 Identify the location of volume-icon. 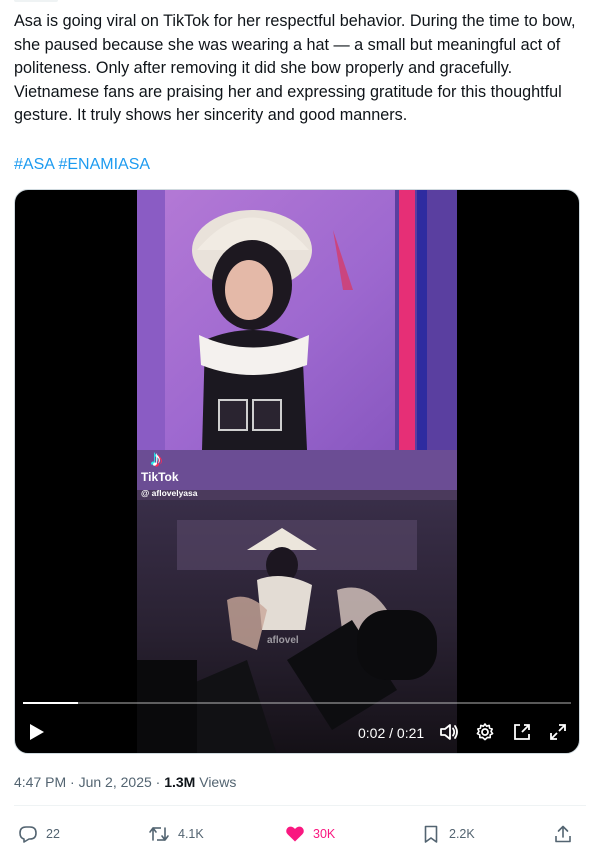
(449, 732).